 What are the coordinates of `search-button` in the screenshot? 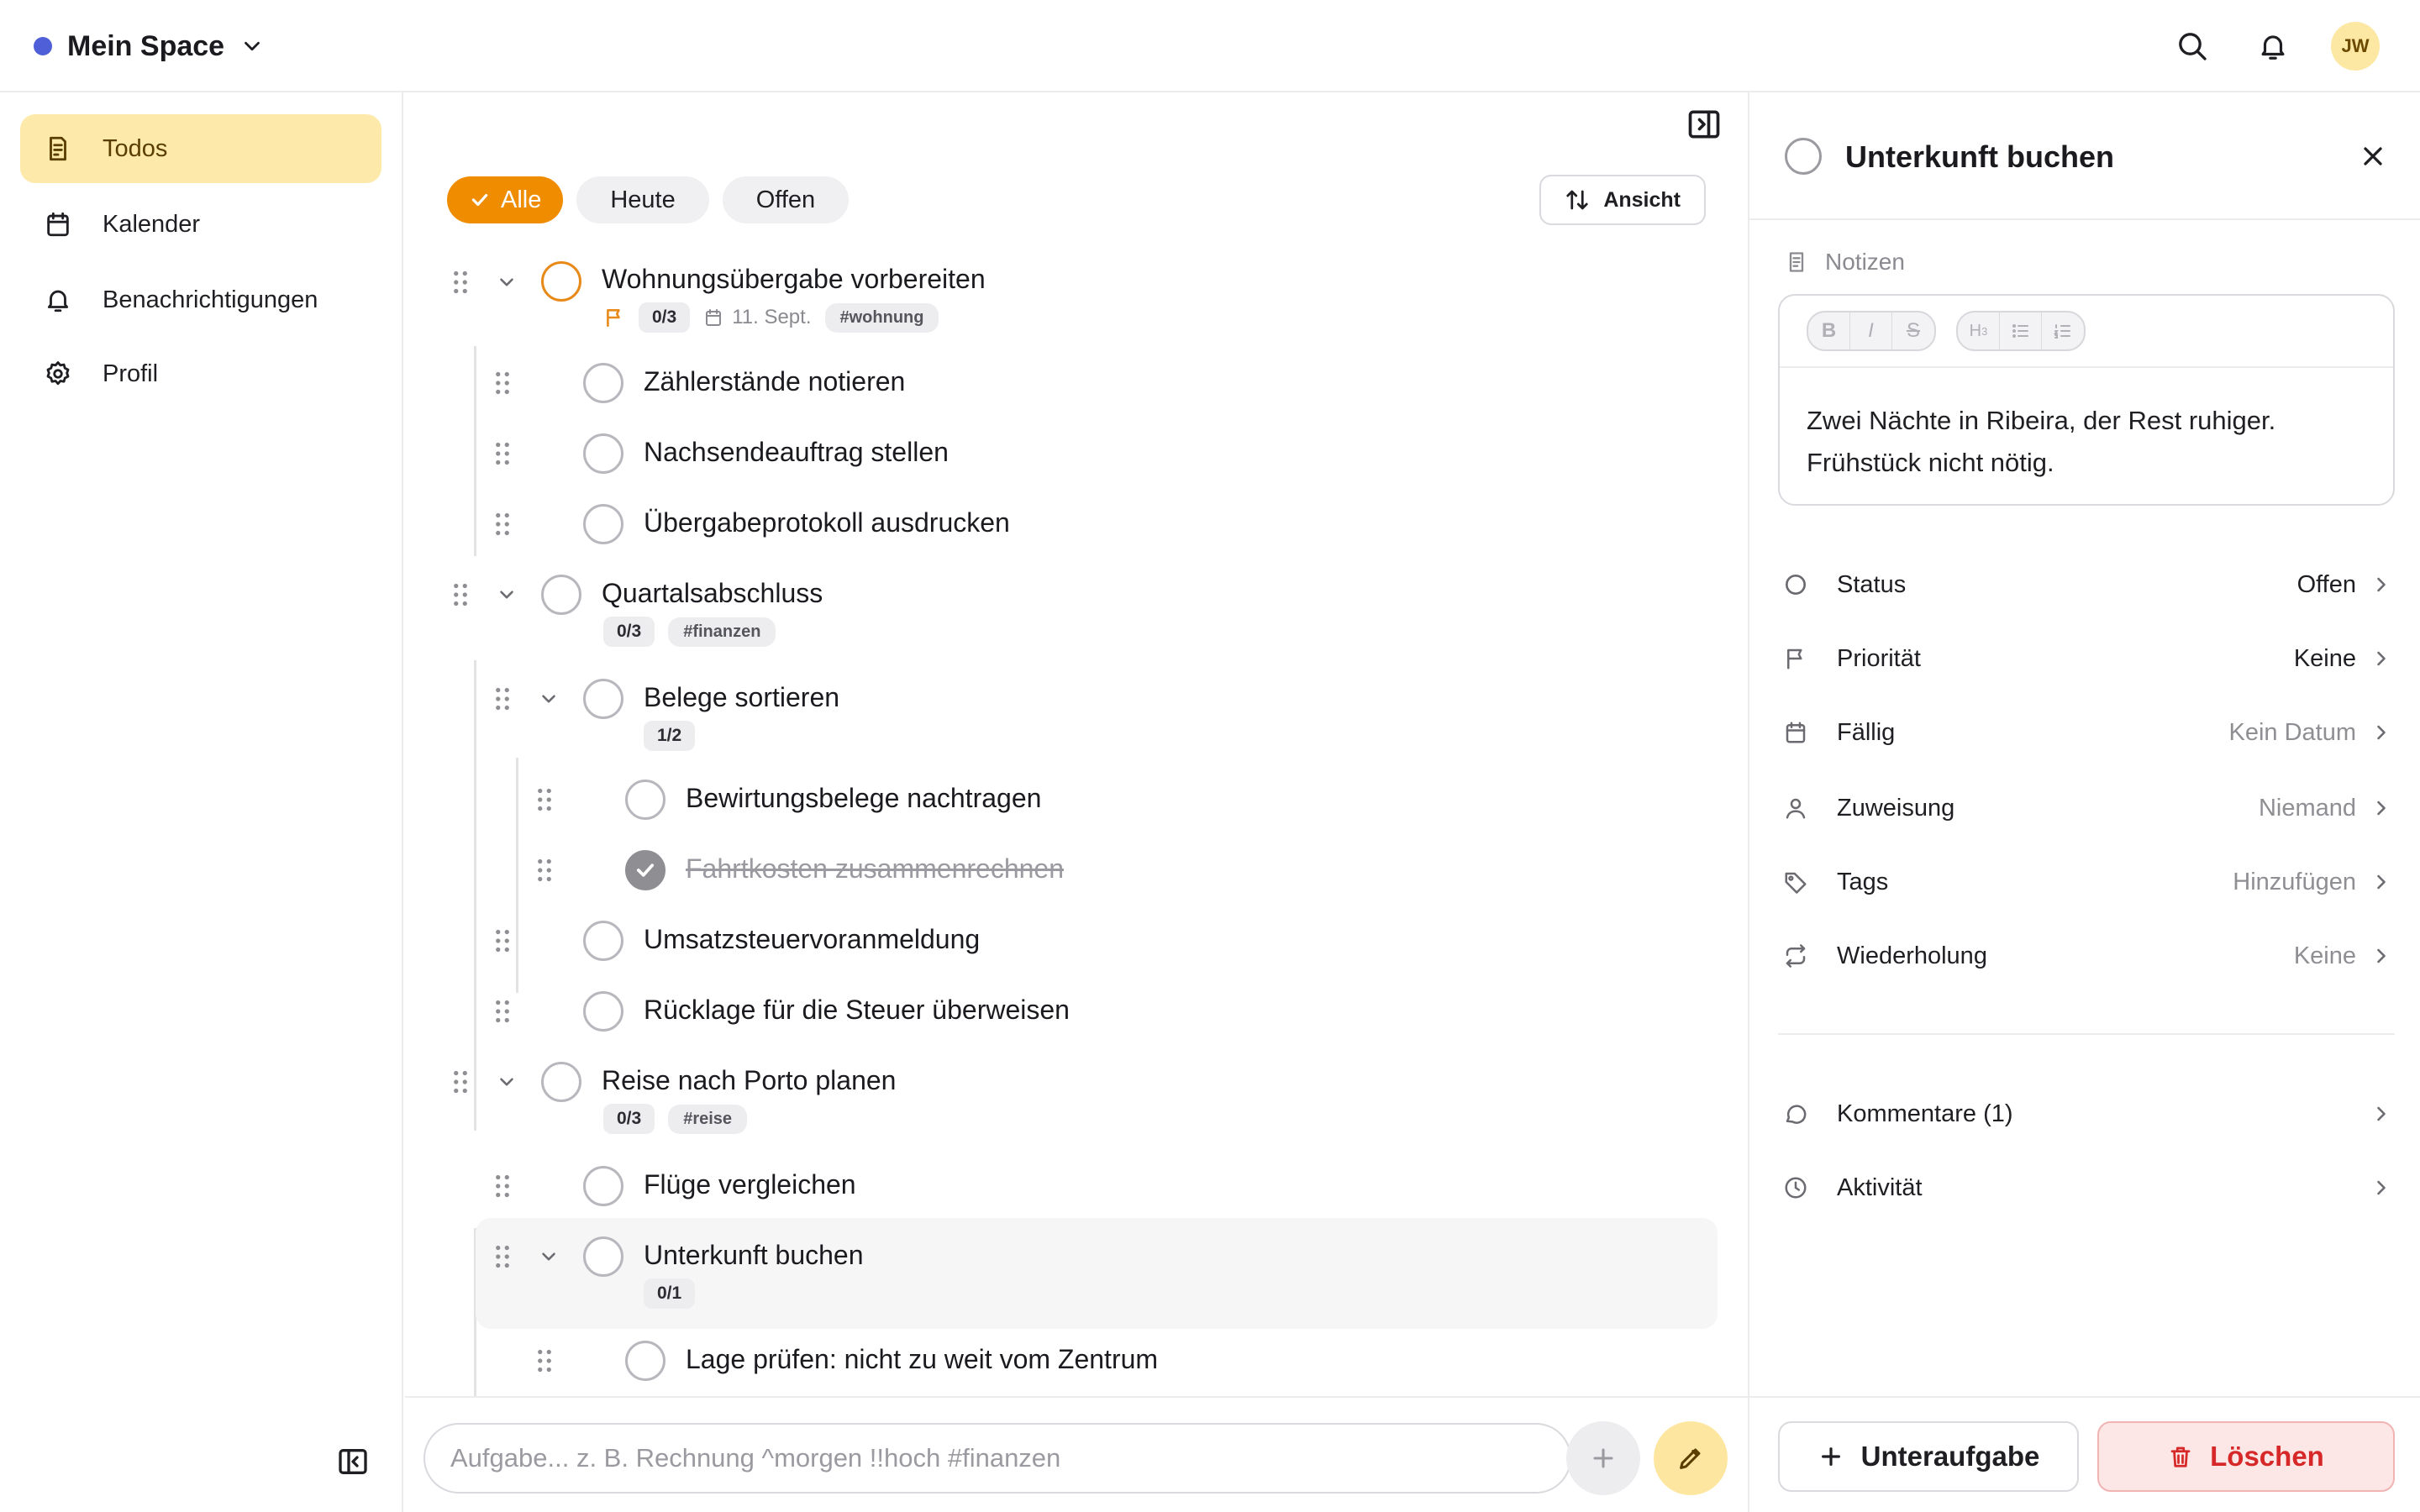 It's located at (2192, 46).